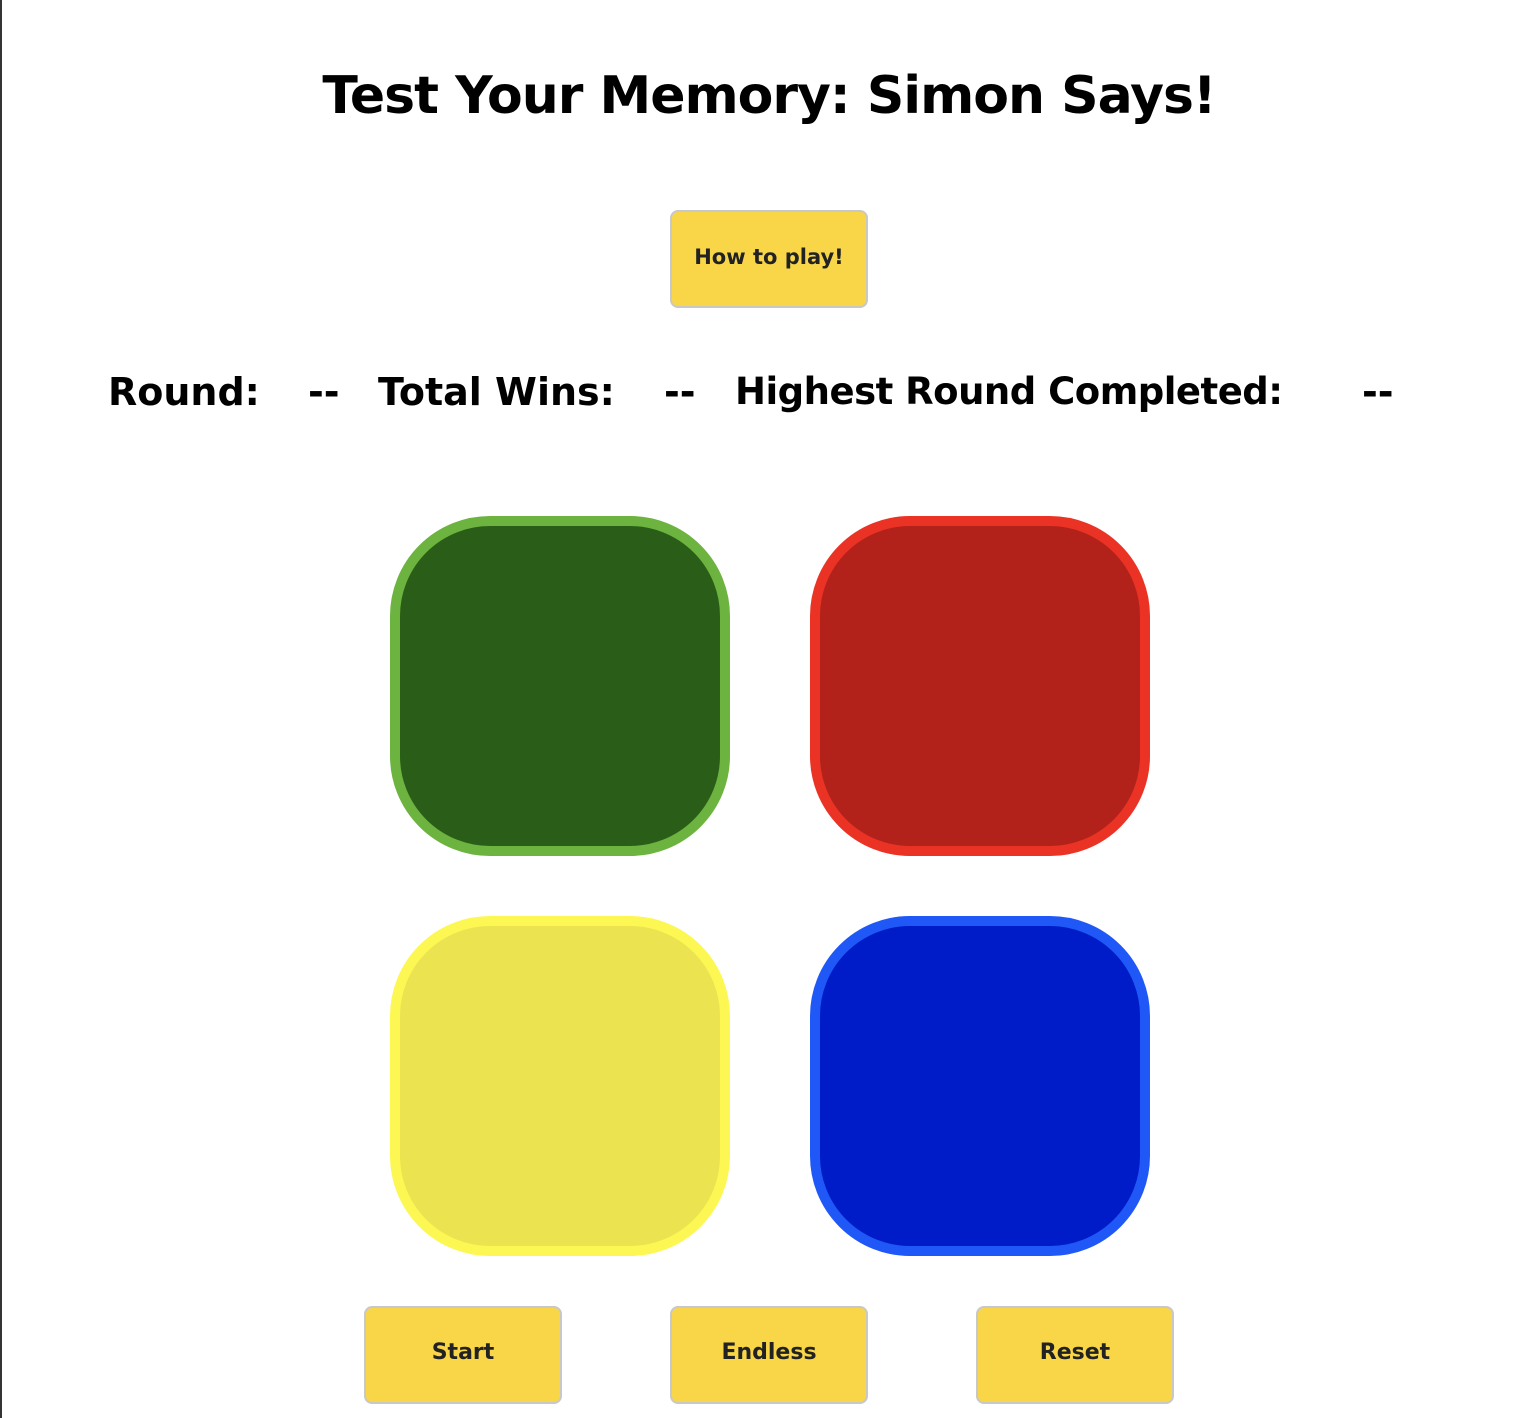 Image resolution: width=1534 pixels, height=1418 pixels. Describe the element at coordinates (769, 96) in the screenshot. I see `page-title: Test Your Memory: Simon Says!` at that location.